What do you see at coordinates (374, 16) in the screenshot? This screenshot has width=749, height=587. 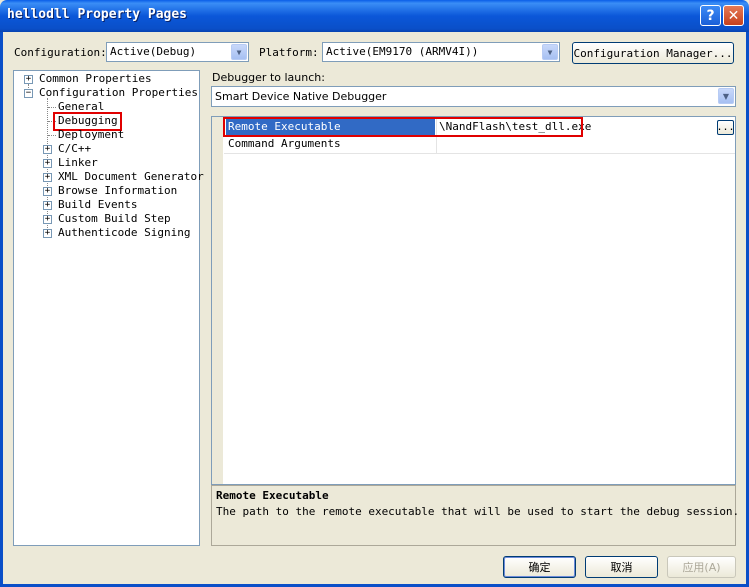 I see `title-bar: hellodll Property Pages ? ✕` at bounding box center [374, 16].